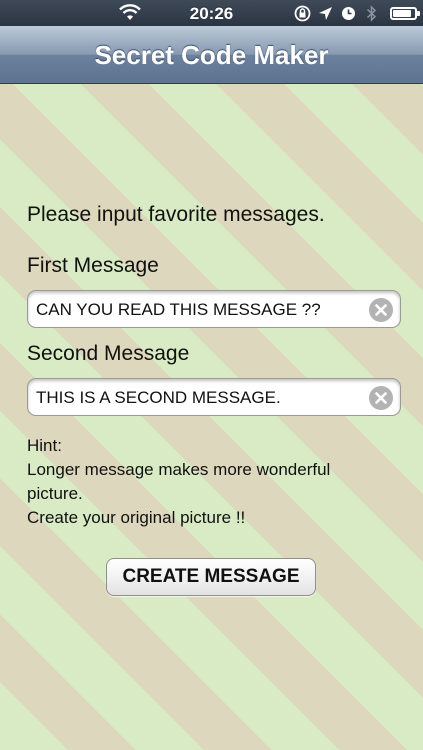 This screenshot has height=750, width=423. What do you see at coordinates (371, 13) in the screenshot?
I see `bluetooth-icon` at bounding box center [371, 13].